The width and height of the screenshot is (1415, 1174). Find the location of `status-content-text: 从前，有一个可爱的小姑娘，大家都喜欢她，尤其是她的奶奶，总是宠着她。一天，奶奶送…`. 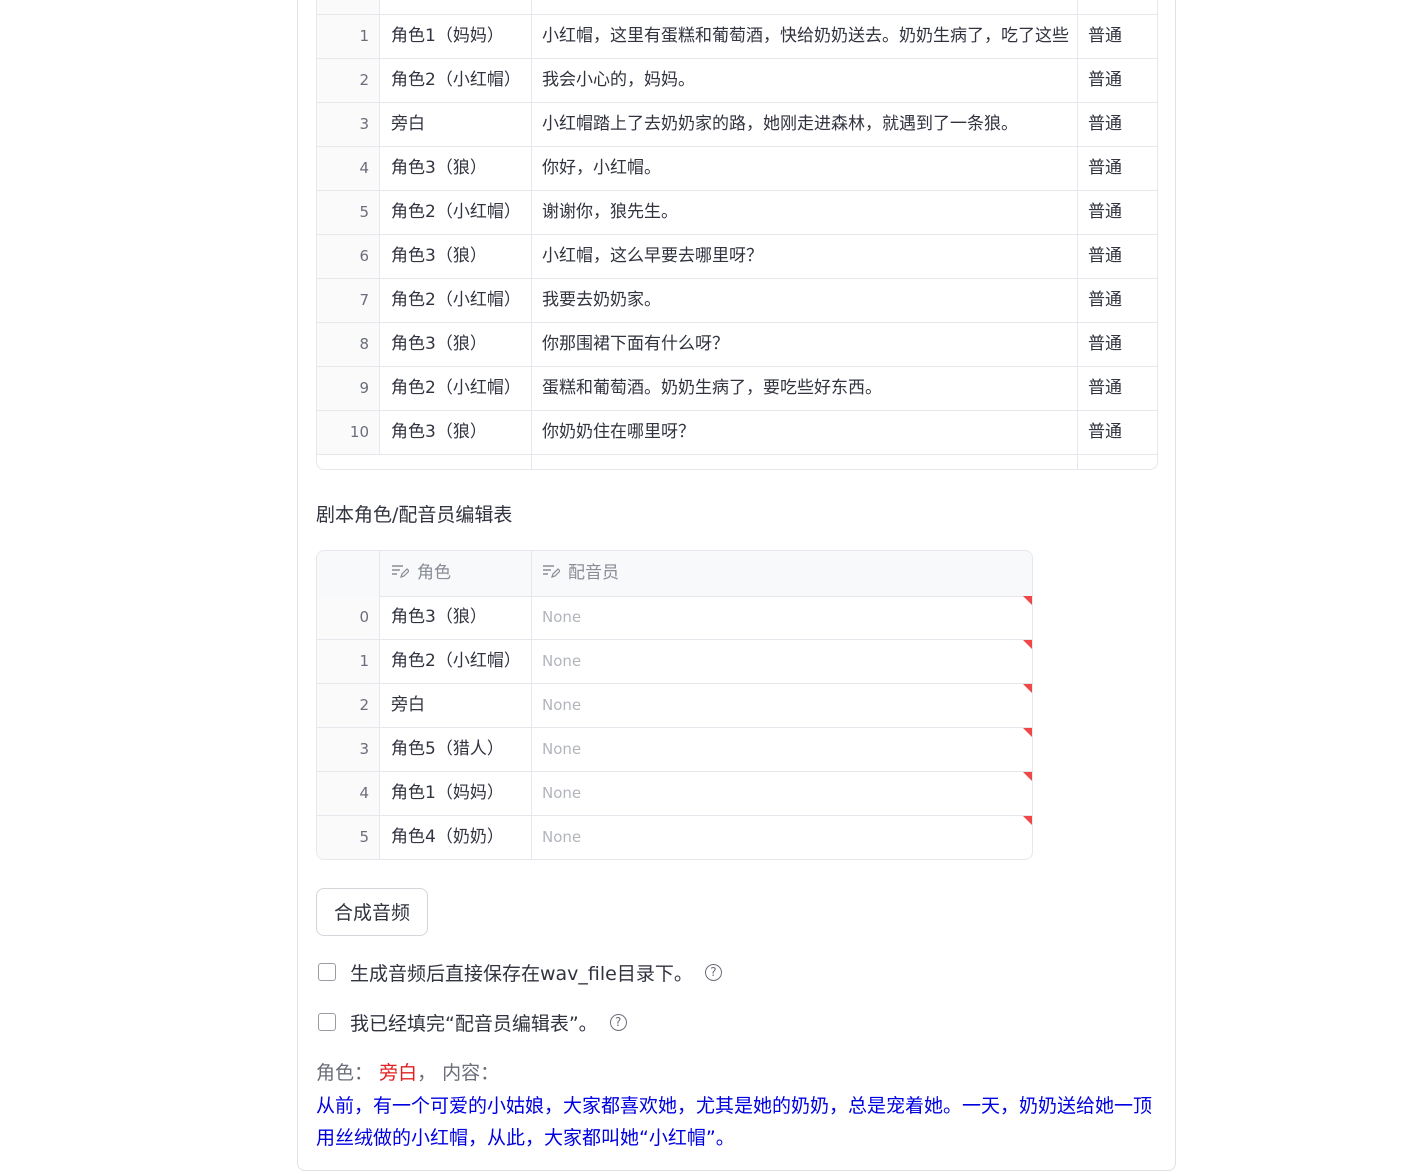

status-content-text: 从前，有一个可爱的小姑娘，大家都喜欢她，尤其是她的奶奶，总是宠着她。一天，奶奶送… is located at coordinates (734, 1122).